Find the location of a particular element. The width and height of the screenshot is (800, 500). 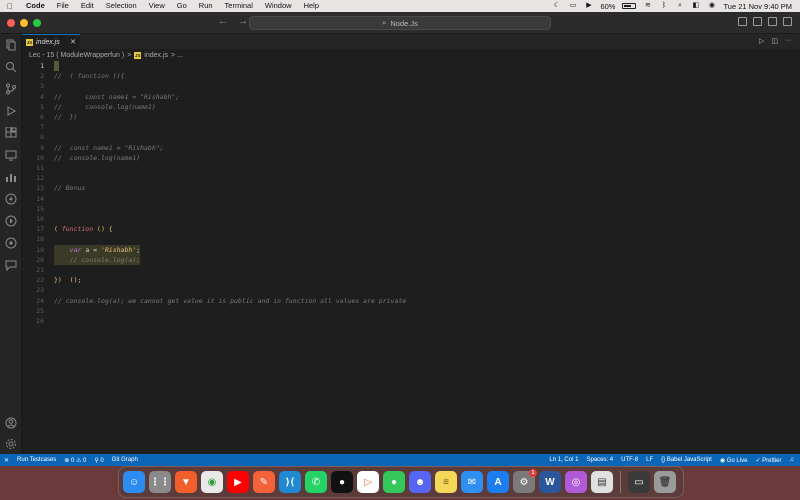

ports-indicator: ⚲ 0 is located at coordinates (98, 460).